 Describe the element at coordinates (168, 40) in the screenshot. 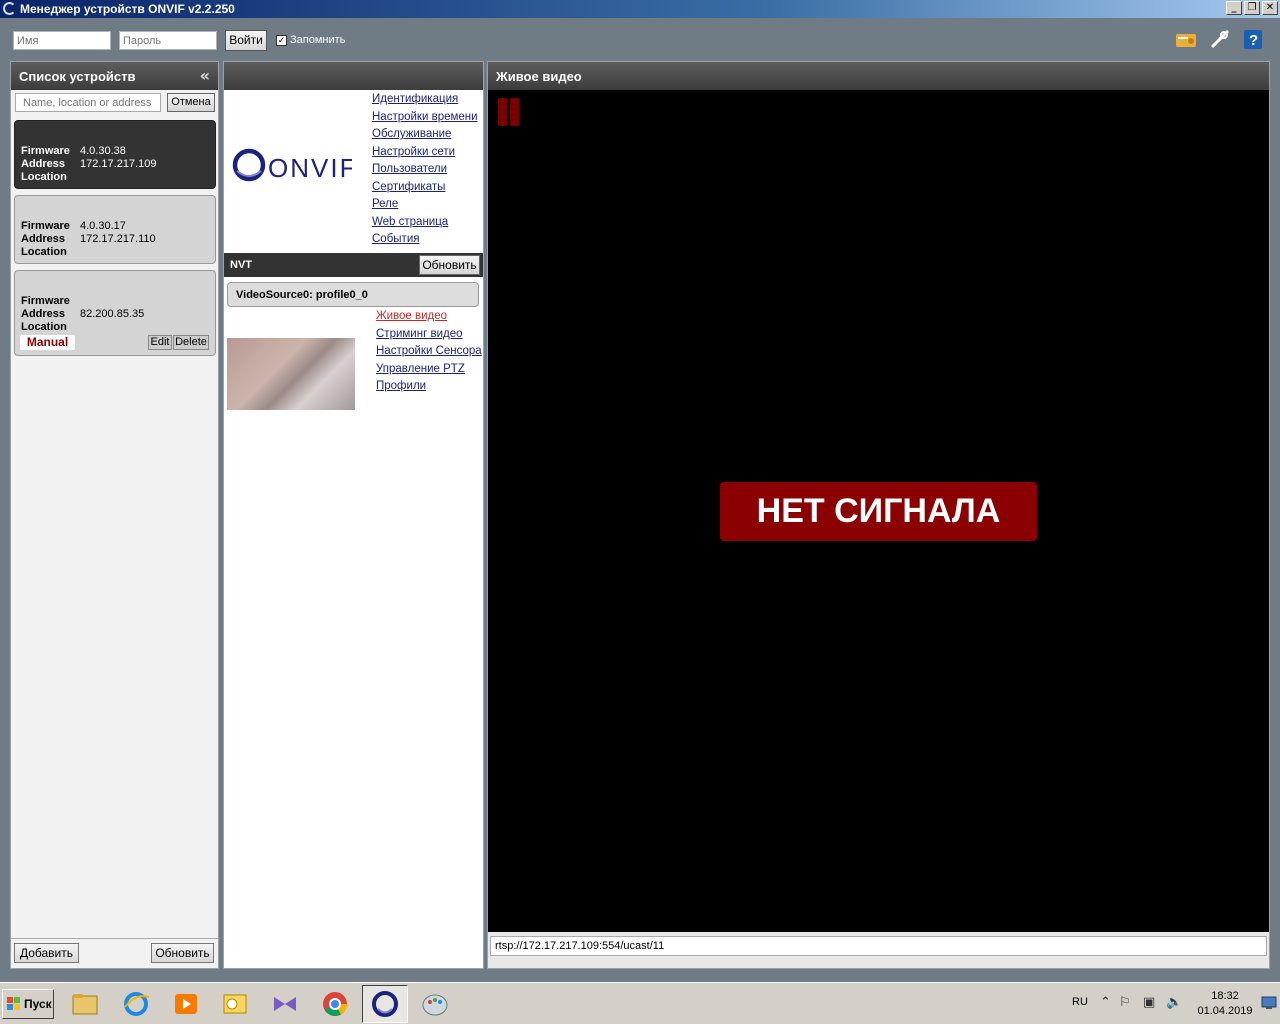

I see `password-input` at that location.